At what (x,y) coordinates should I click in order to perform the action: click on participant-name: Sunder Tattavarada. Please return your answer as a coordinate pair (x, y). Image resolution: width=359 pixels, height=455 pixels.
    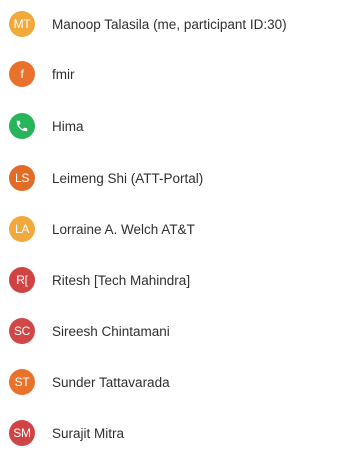
    Looking at the image, I should click on (111, 382).